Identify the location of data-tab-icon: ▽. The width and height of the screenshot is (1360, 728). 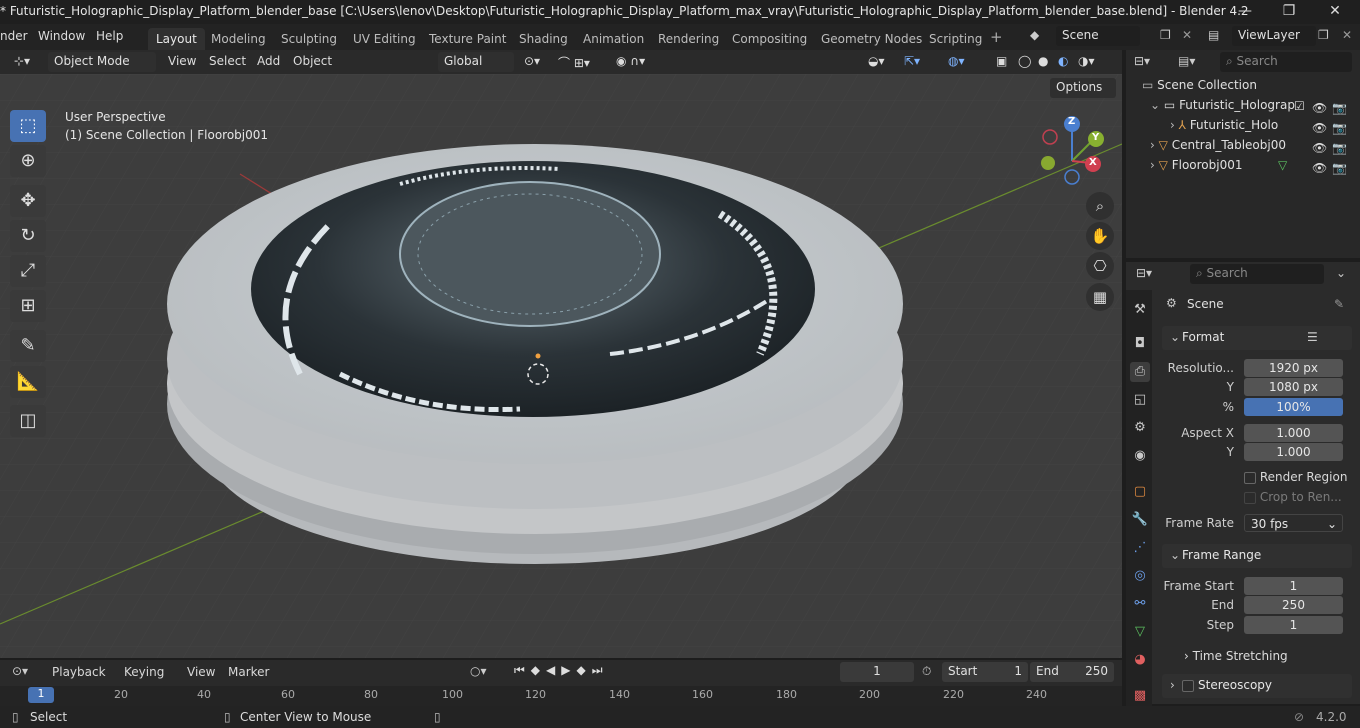
(1140, 632).